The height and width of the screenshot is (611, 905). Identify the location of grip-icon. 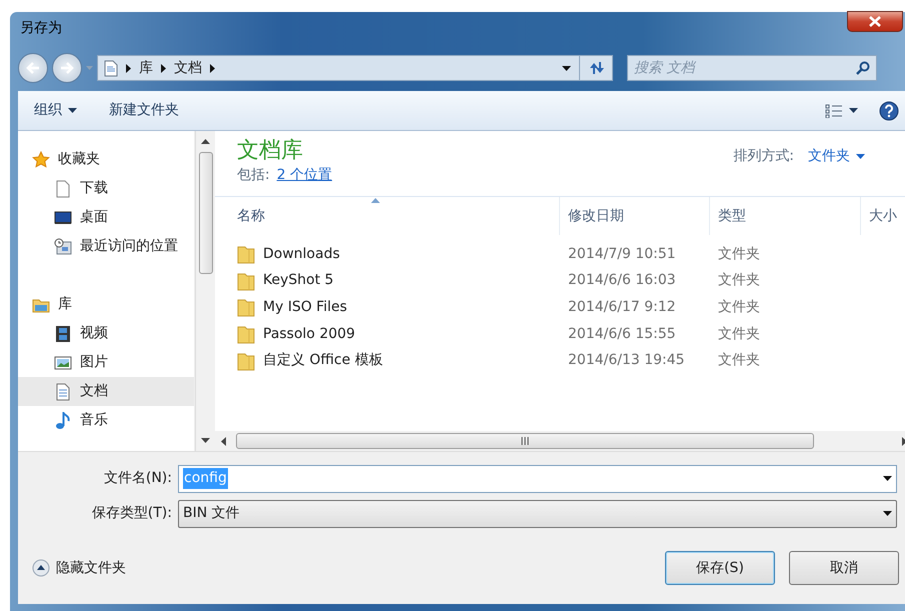
(525, 441).